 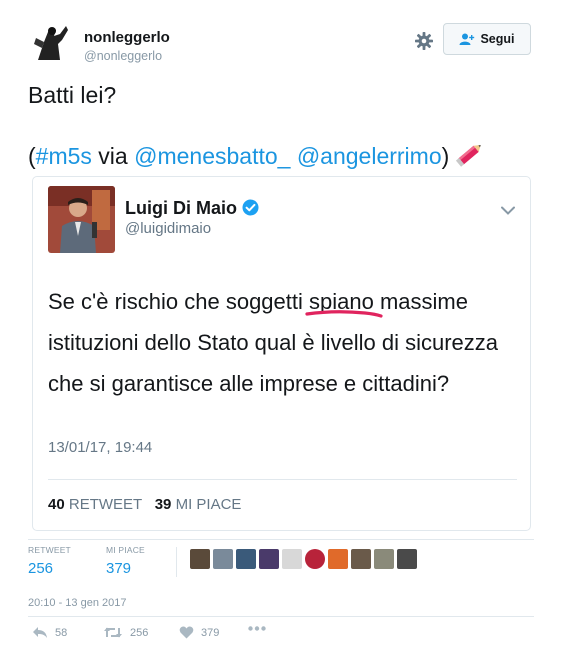 What do you see at coordinates (344, 314) in the screenshot?
I see `highlight-underline` at bounding box center [344, 314].